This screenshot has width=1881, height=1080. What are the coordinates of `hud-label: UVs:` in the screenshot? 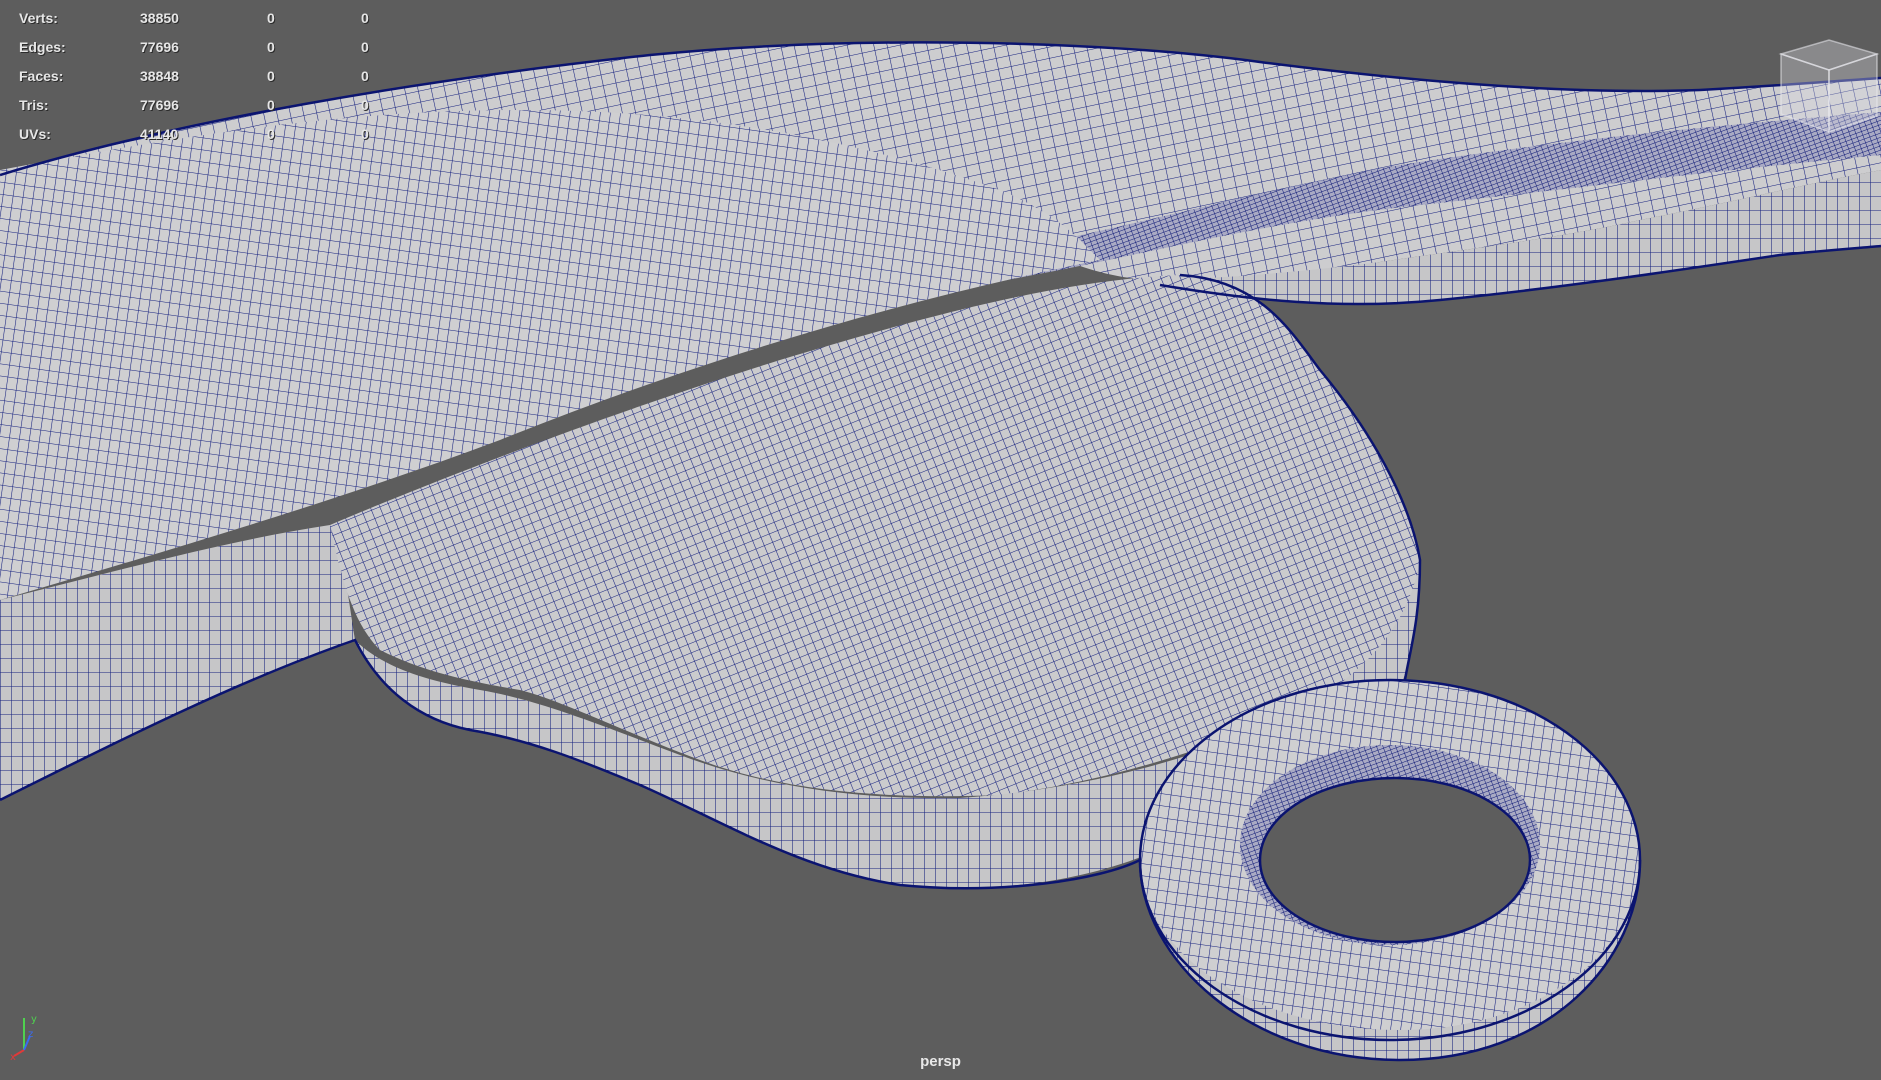 It's located at (35, 134).